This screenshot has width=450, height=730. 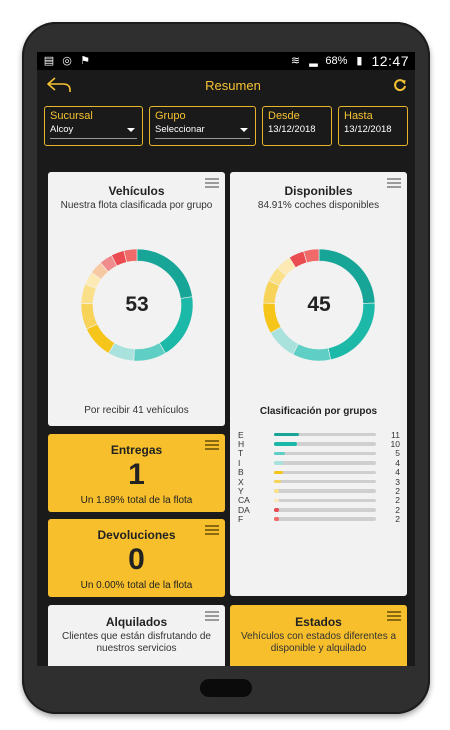 What do you see at coordinates (241, 519) in the screenshot?
I see `group-label: F` at bounding box center [241, 519].